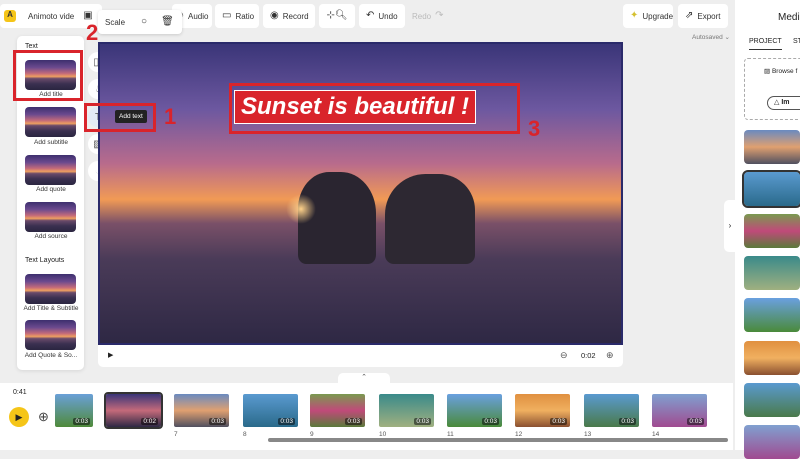  What do you see at coordinates (498, 440) in the screenshot?
I see `timeline-scrollbar` at bounding box center [498, 440].